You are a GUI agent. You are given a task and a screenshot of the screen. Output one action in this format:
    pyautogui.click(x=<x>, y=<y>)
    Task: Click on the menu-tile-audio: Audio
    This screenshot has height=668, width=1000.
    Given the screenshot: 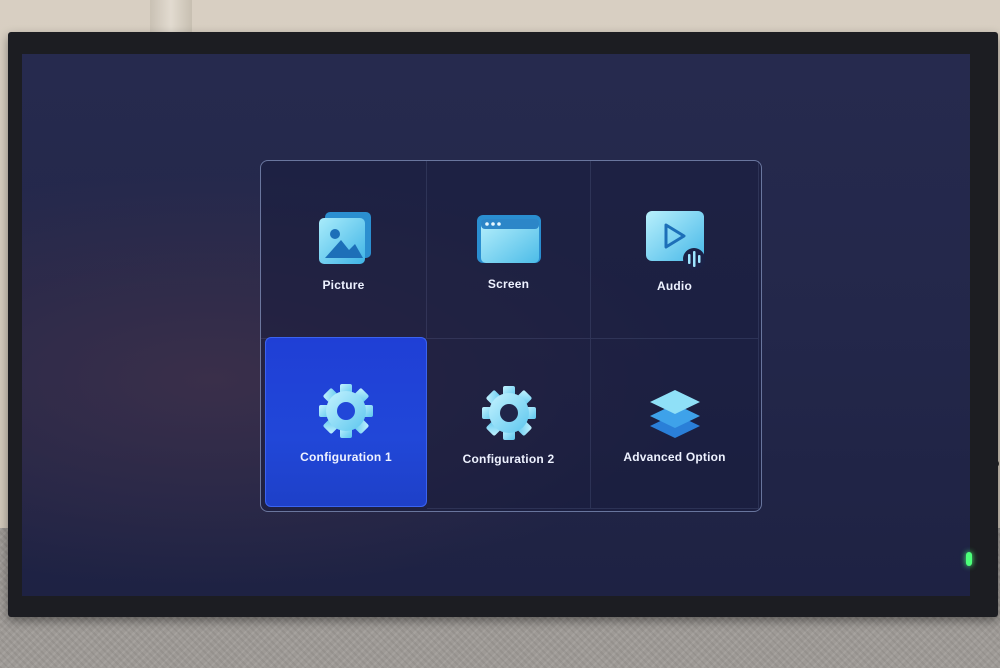 What is the action you would take?
    pyautogui.click(x=675, y=250)
    